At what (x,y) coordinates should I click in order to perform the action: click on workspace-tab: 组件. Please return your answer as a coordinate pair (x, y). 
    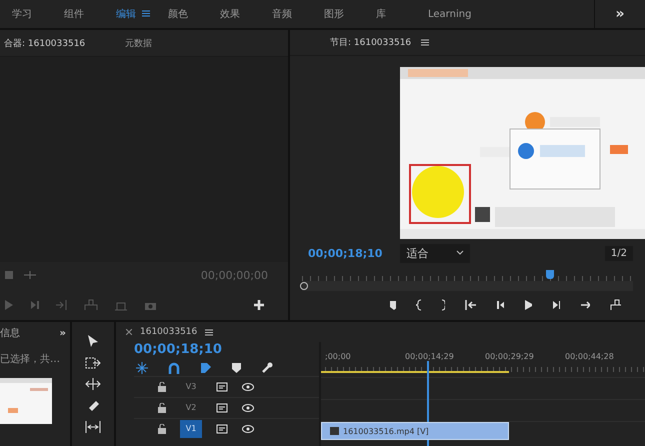
    Looking at the image, I should click on (90, 14).